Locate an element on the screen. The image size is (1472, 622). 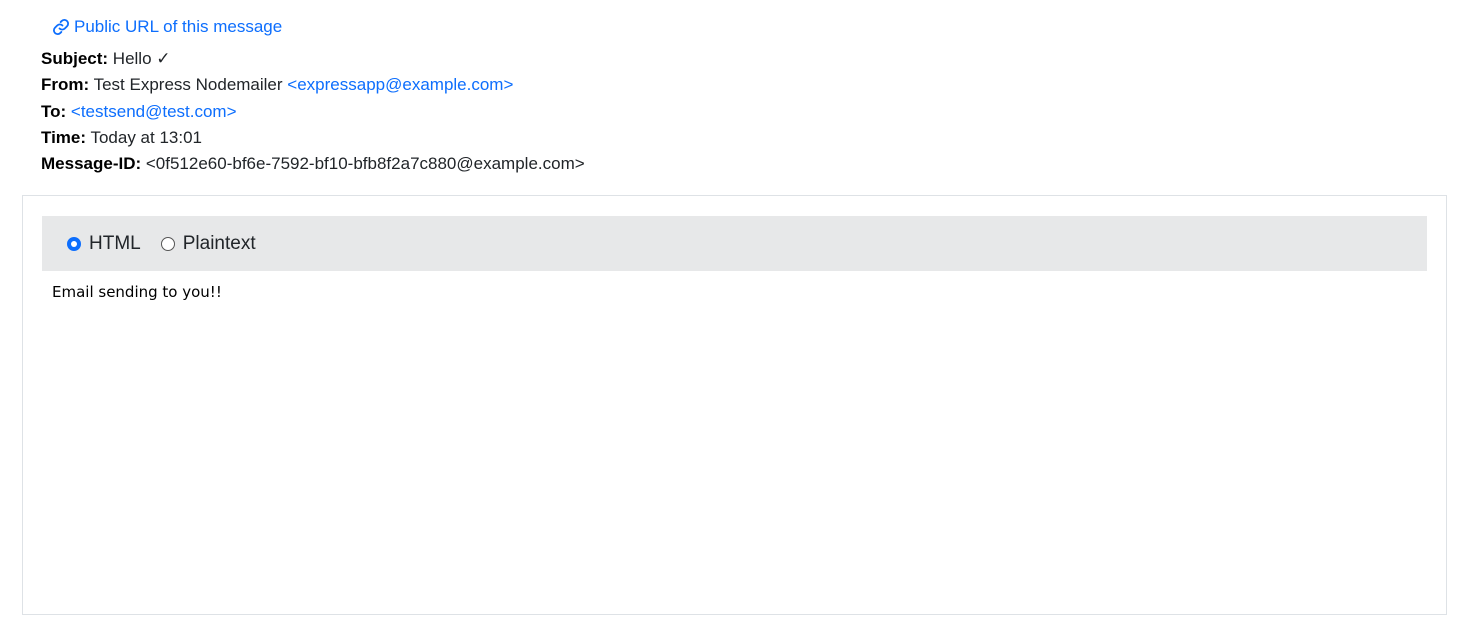
plaintext-radio-label: Plaintext is located at coordinates (219, 243).